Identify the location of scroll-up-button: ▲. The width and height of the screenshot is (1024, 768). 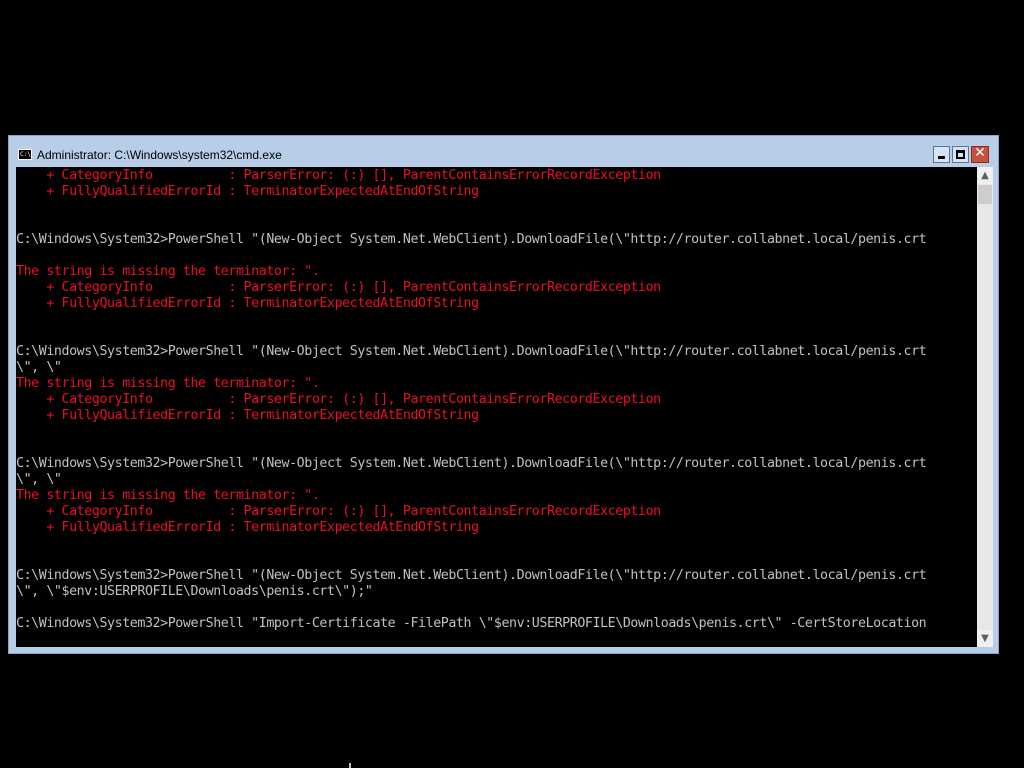
(985, 175).